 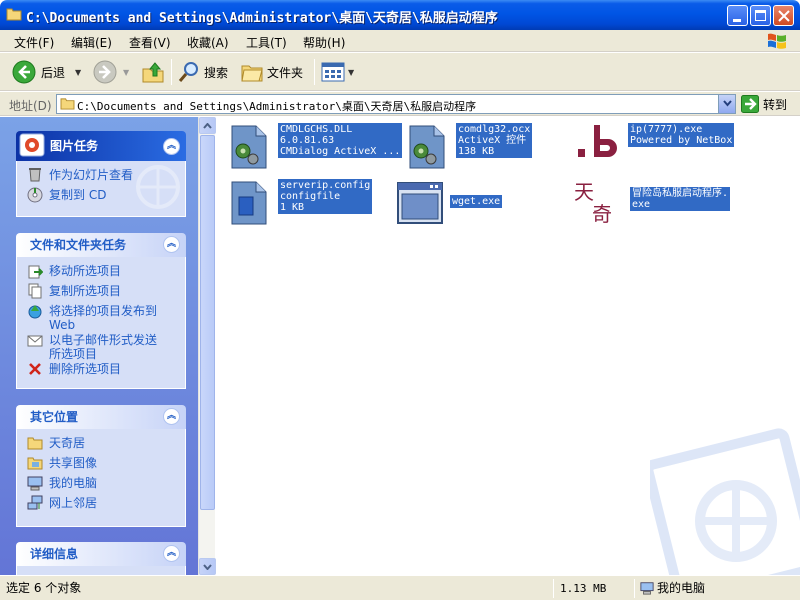 What do you see at coordinates (252, 73) in the screenshot?
I see `folders-icon` at bounding box center [252, 73].